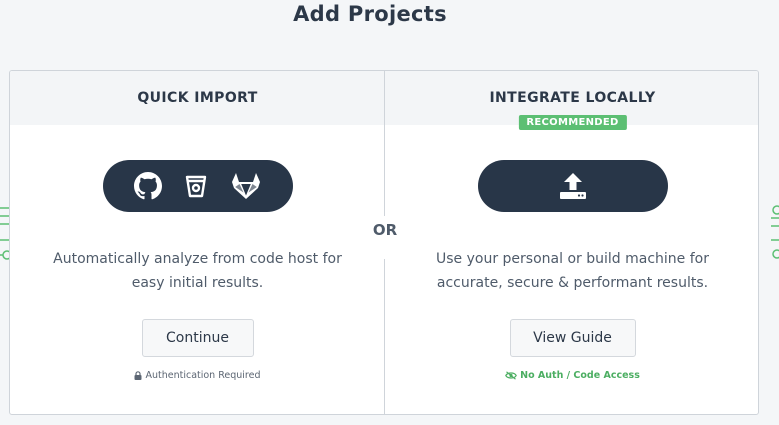 This screenshot has width=779, height=425. I want to click on lock-icon, so click(138, 375).